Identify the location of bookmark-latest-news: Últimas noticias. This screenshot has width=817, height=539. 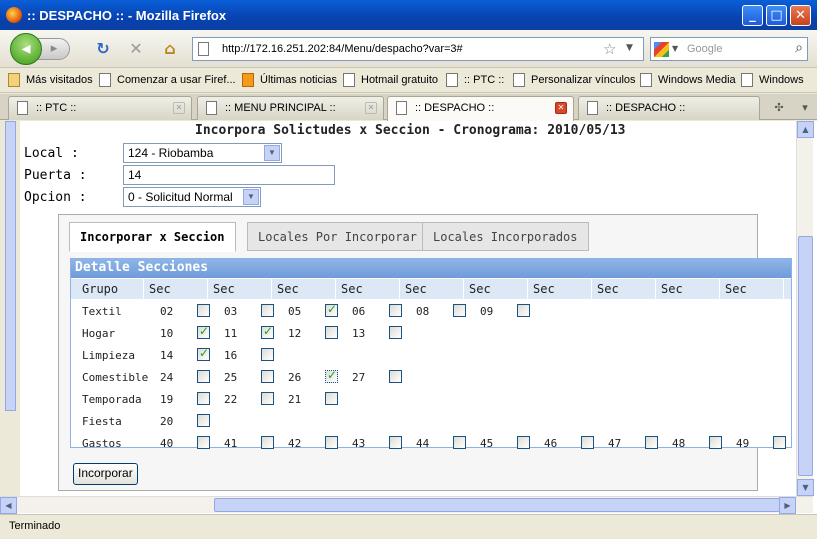
(289, 80).